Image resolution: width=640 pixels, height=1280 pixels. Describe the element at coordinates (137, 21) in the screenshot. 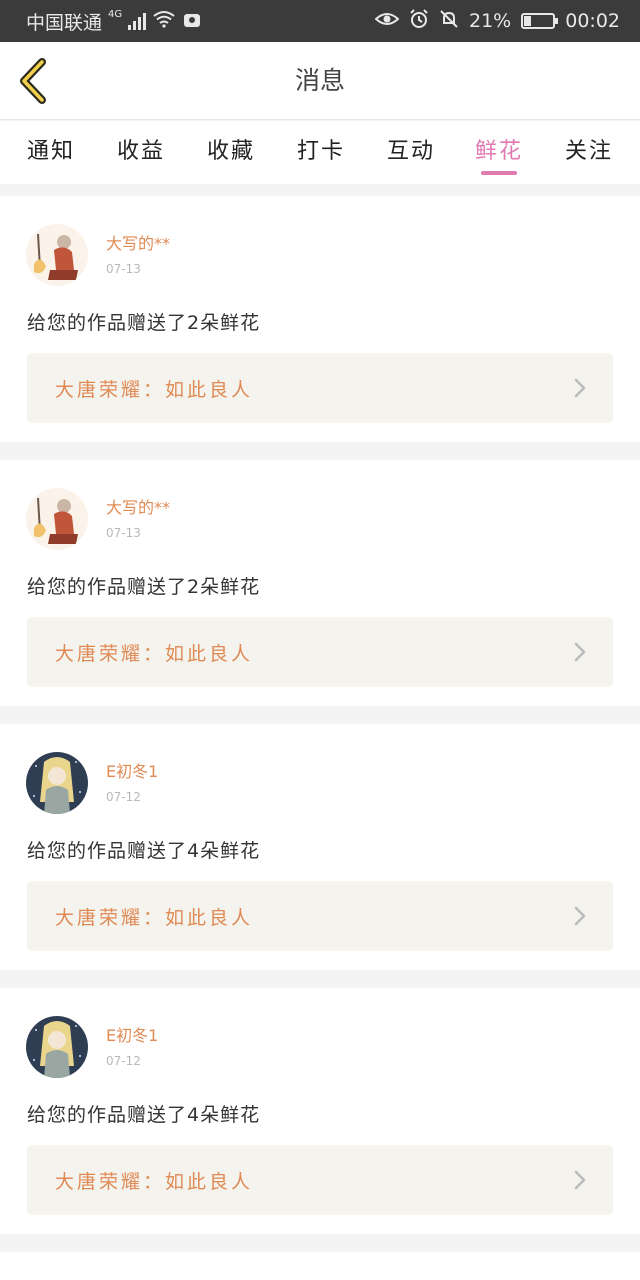

I see `signal-icon` at that location.